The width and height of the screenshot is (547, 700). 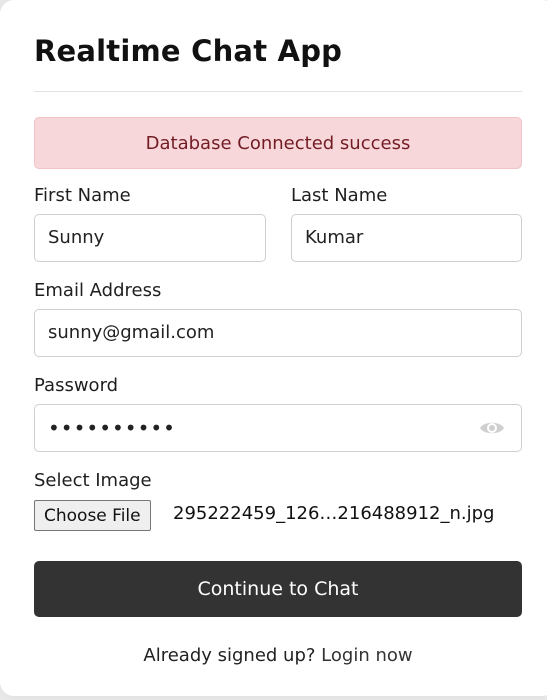 I want to click on image-label: Select Image, so click(x=93, y=480).